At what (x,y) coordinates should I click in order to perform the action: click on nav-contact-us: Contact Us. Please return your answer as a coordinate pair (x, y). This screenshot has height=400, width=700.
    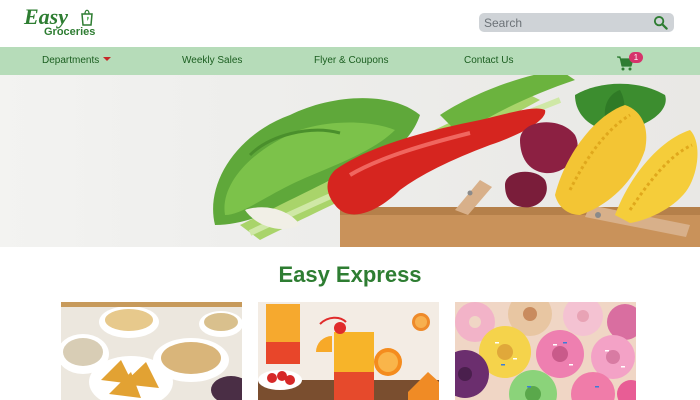
    Looking at the image, I should click on (488, 61).